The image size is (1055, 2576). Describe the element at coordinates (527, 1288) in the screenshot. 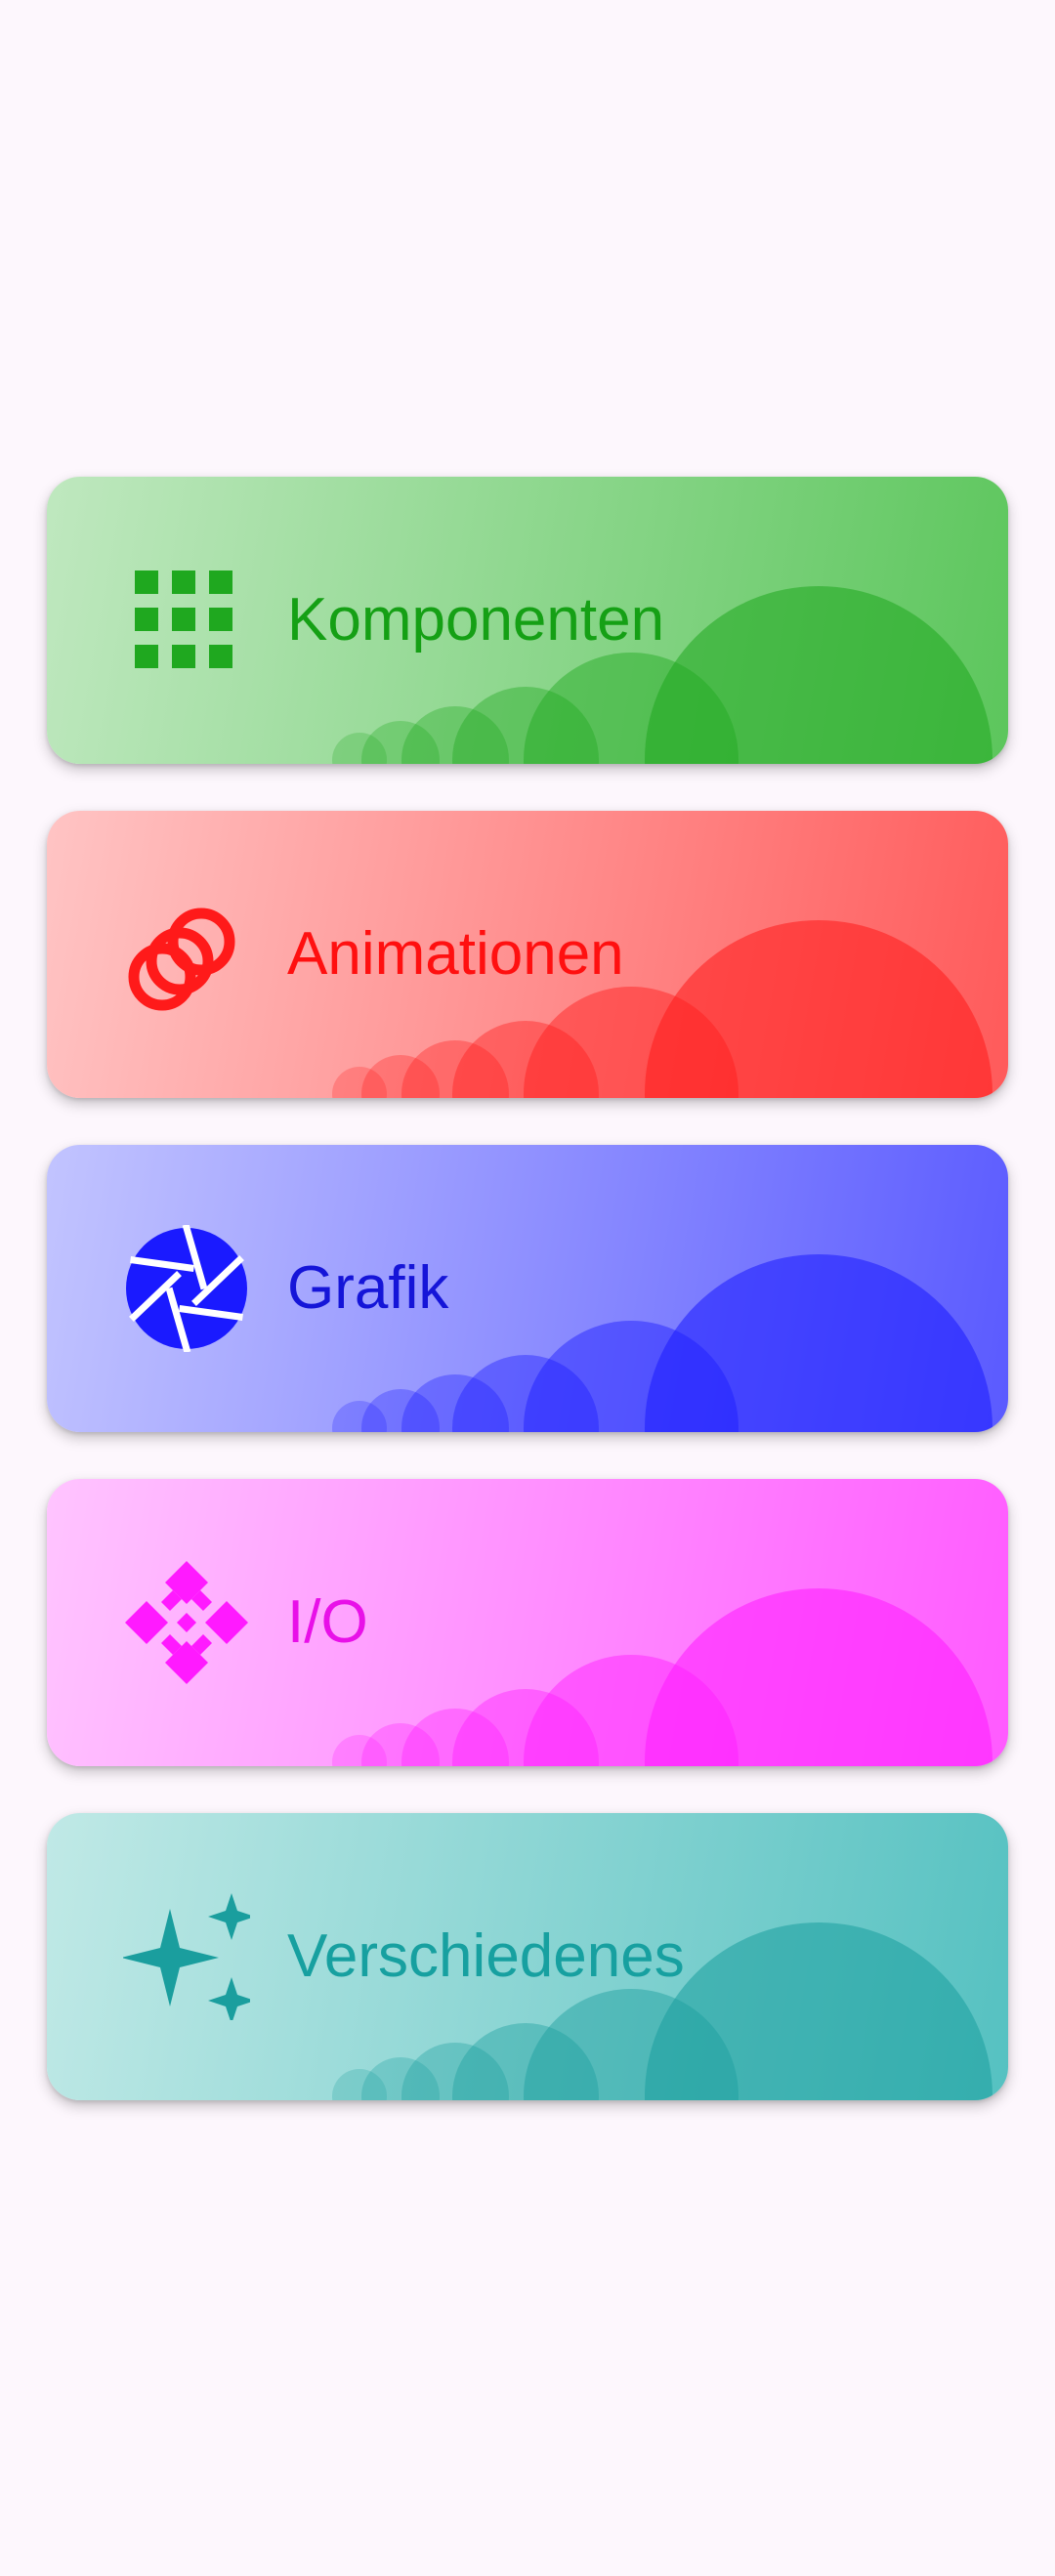

I see `category-card-grafik: Grafik` at that location.